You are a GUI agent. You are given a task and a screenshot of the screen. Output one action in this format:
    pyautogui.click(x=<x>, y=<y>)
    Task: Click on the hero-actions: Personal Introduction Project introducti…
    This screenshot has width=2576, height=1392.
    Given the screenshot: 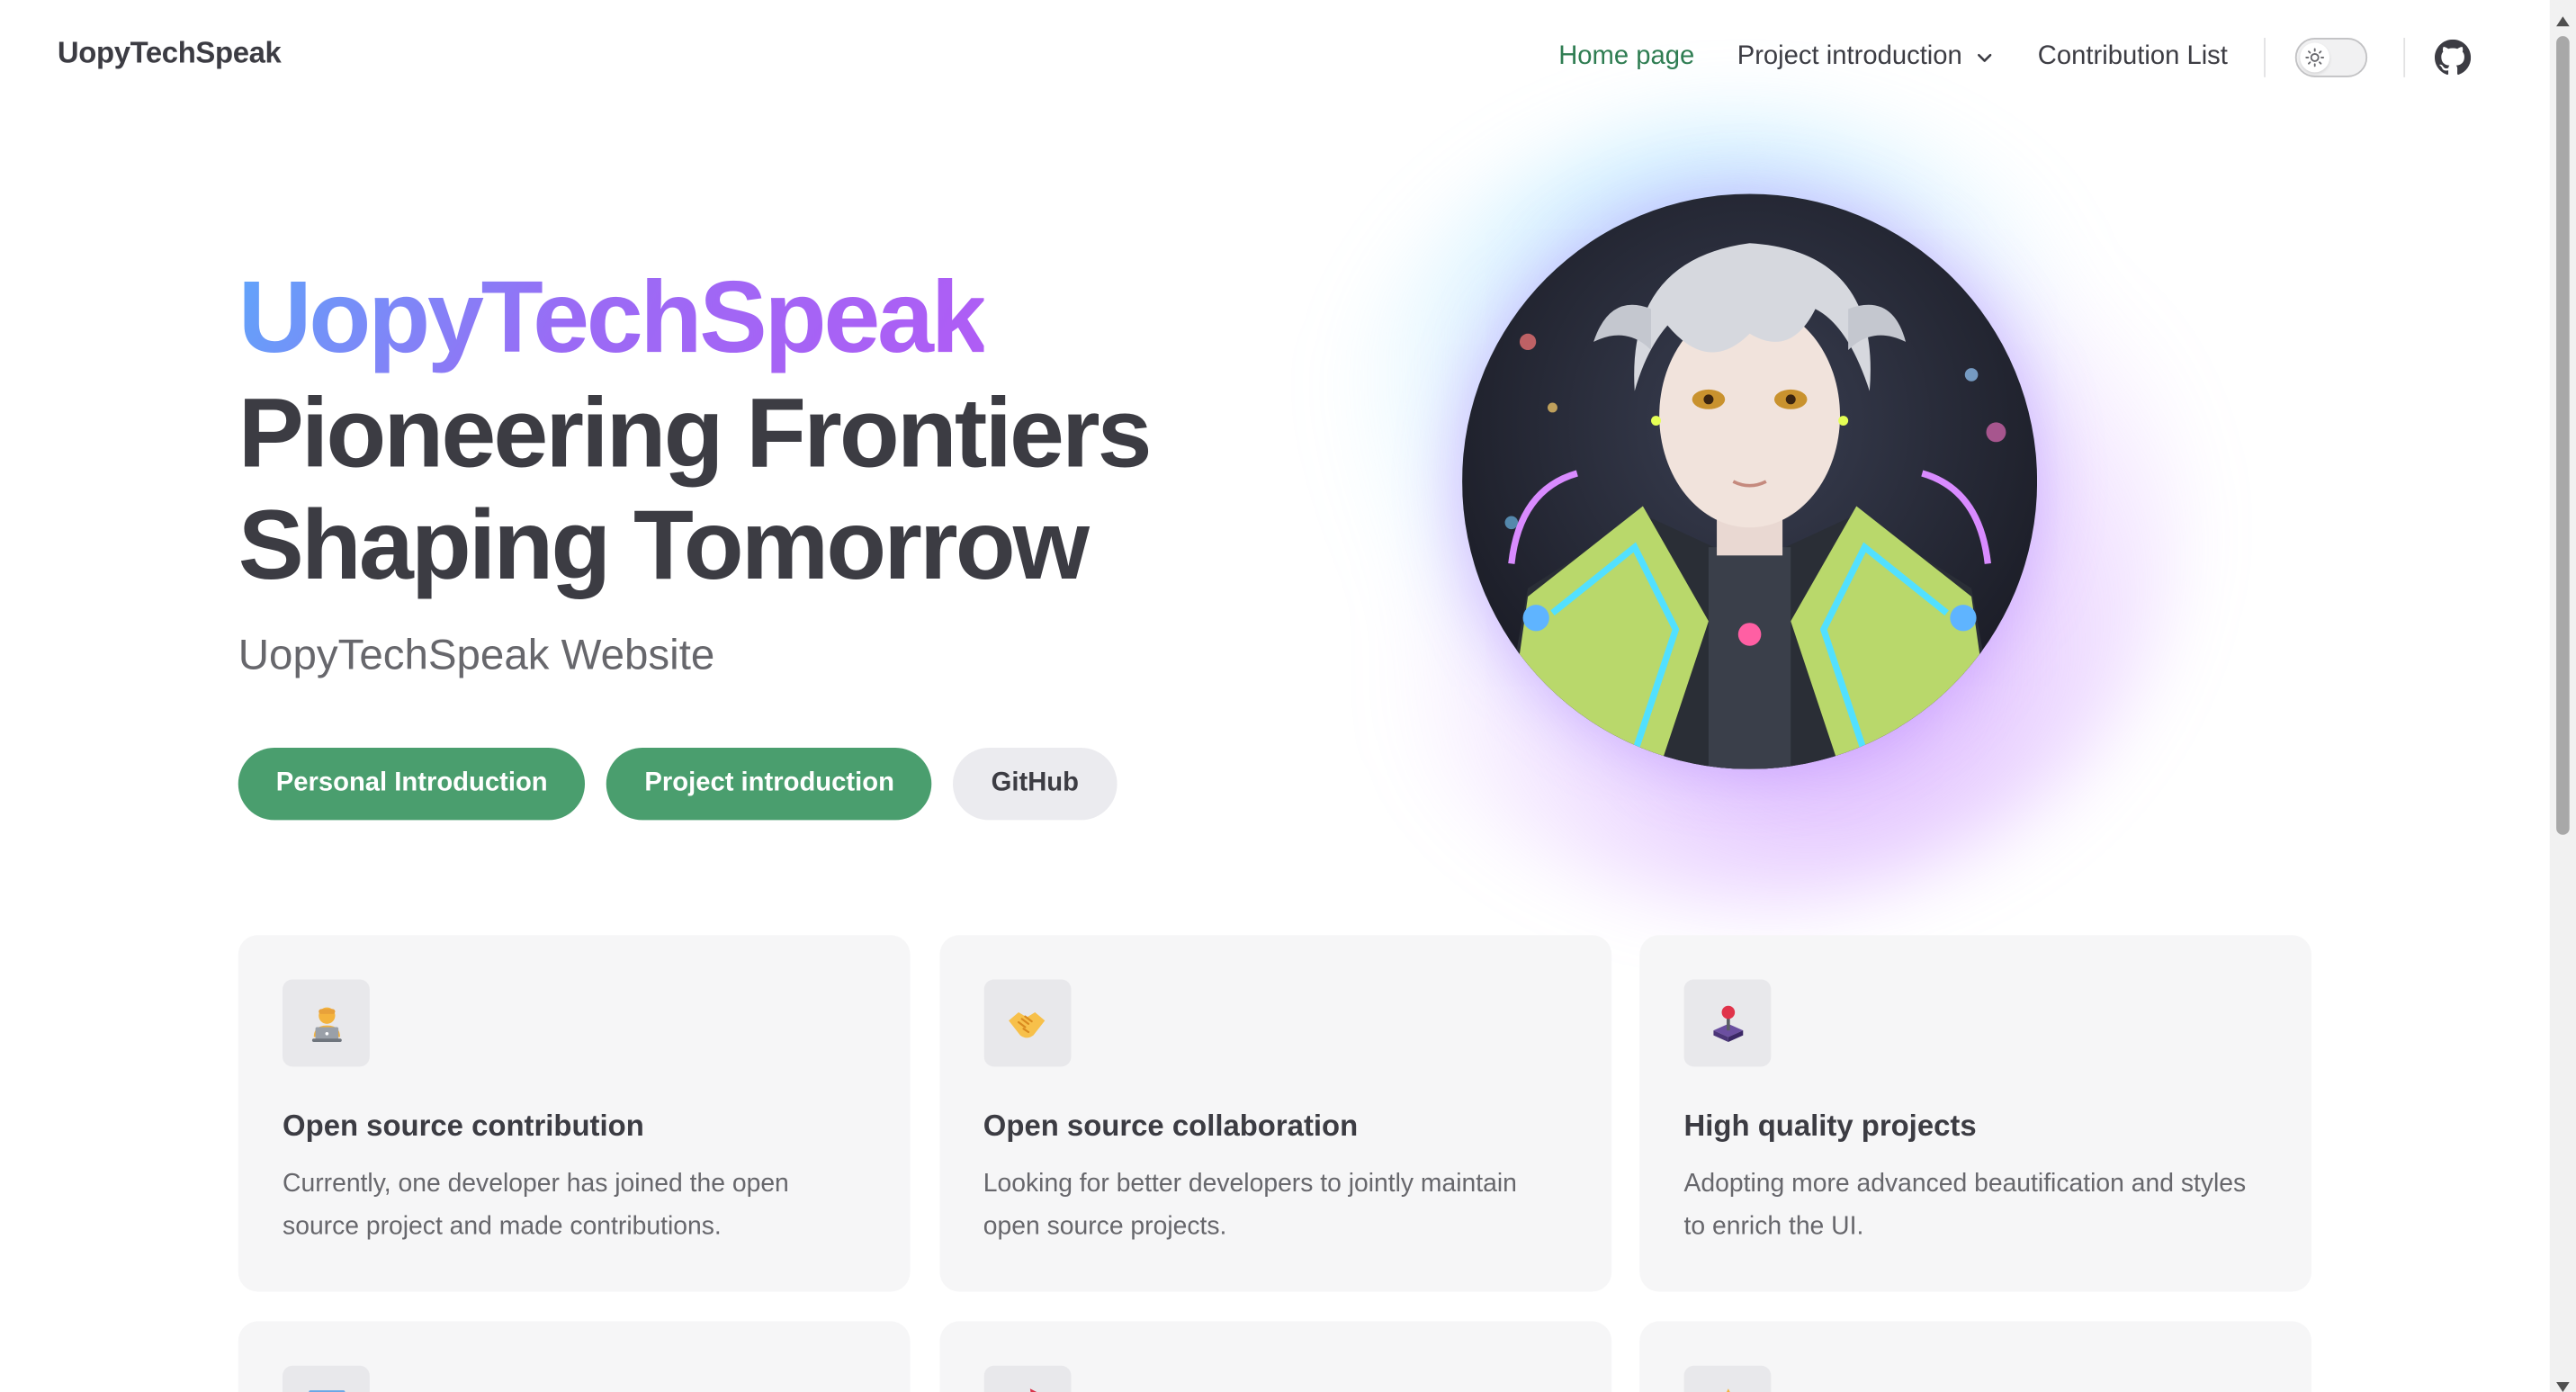 What is the action you would take?
    pyautogui.click(x=688, y=785)
    